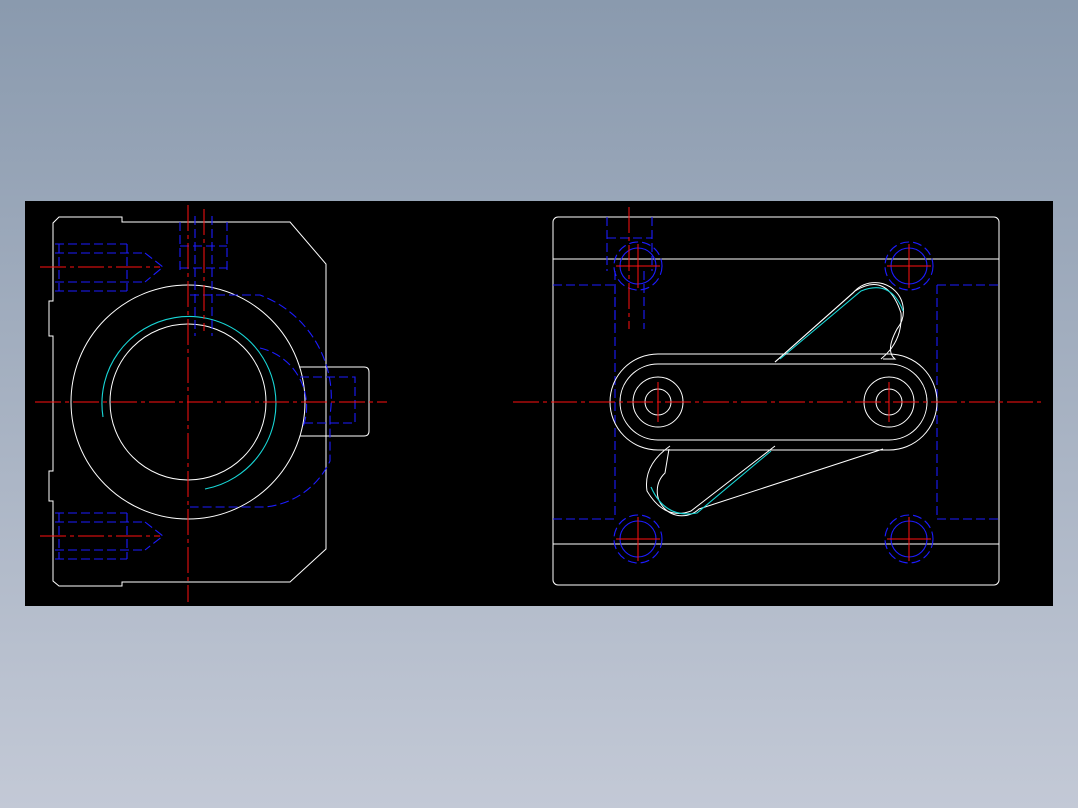 This screenshot has width=1078, height=808. Describe the element at coordinates (780, 399) in the screenshot. I see `top-view-diagonal-slot` at that location.